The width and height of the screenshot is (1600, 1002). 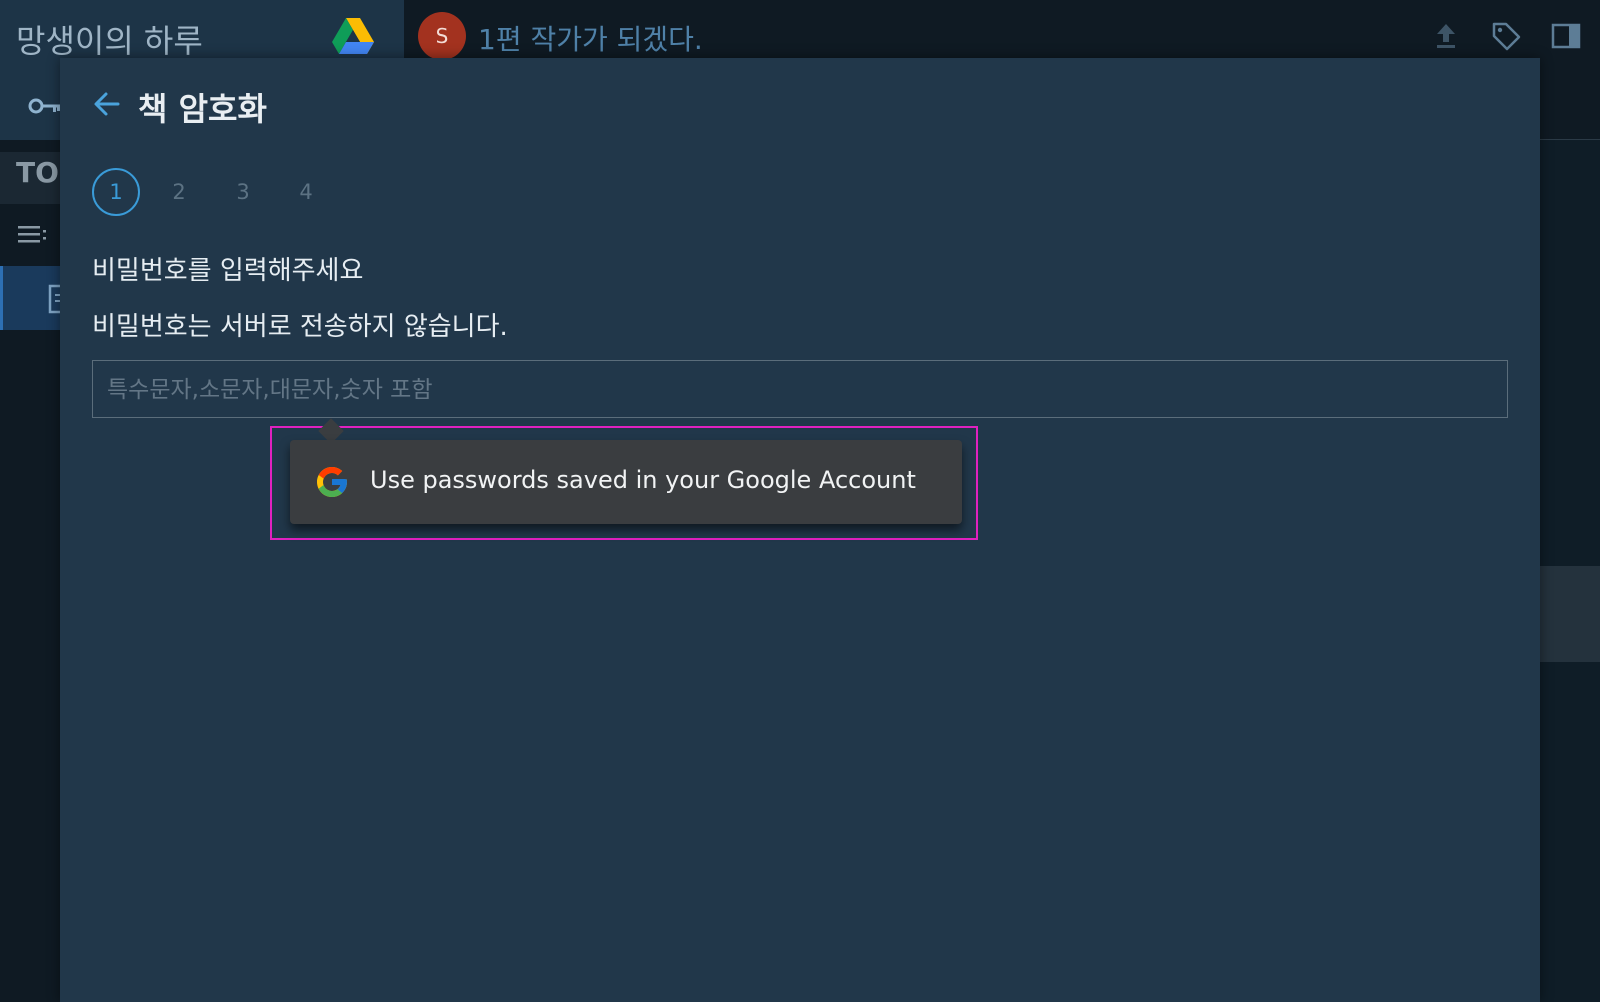 What do you see at coordinates (797, 390) in the screenshot?
I see `password-input` at bounding box center [797, 390].